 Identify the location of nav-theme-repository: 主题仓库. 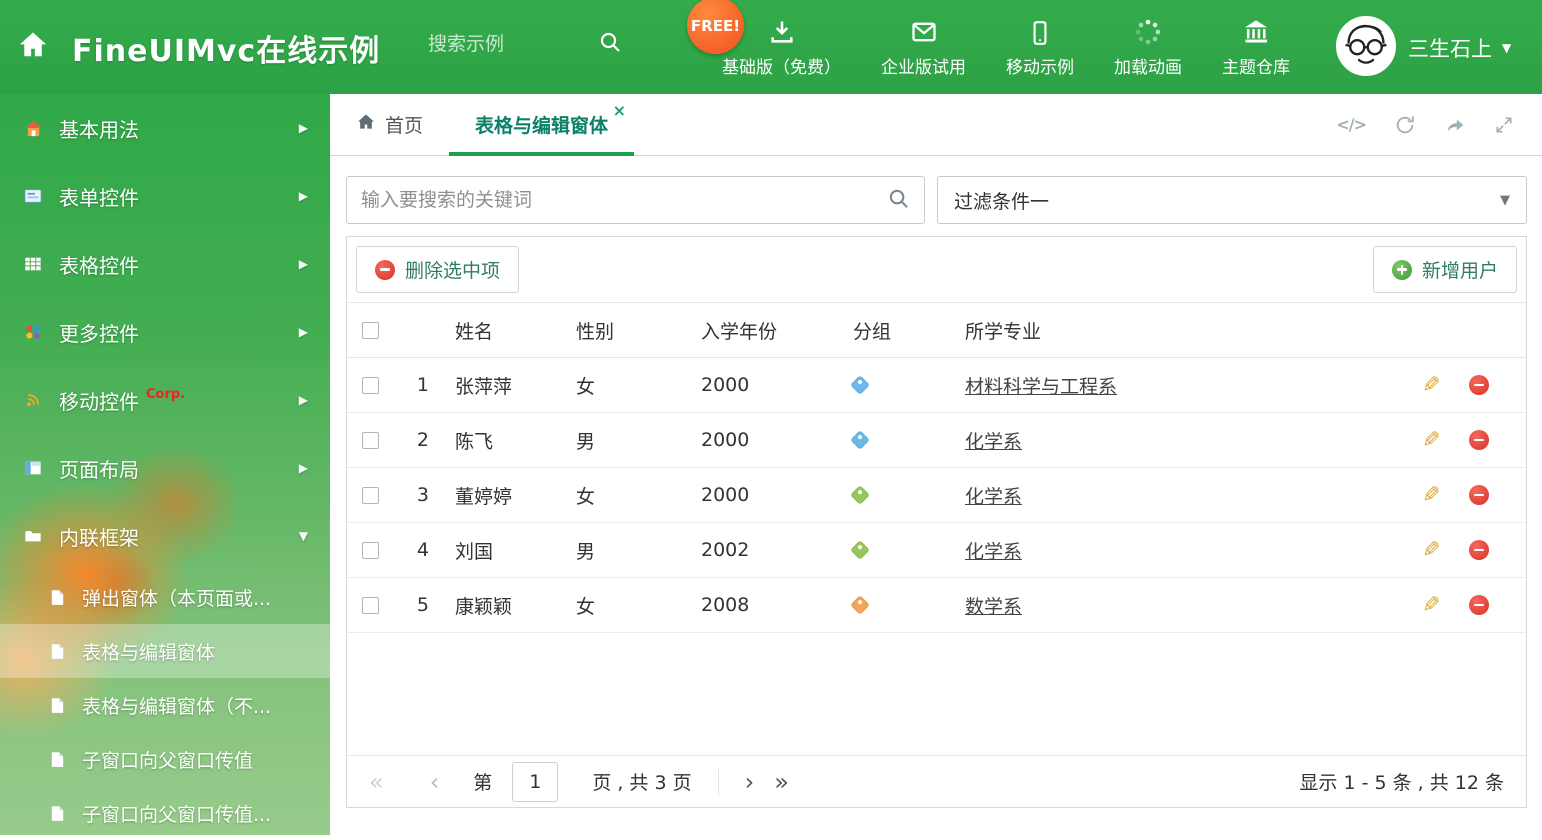
(1256, 47).